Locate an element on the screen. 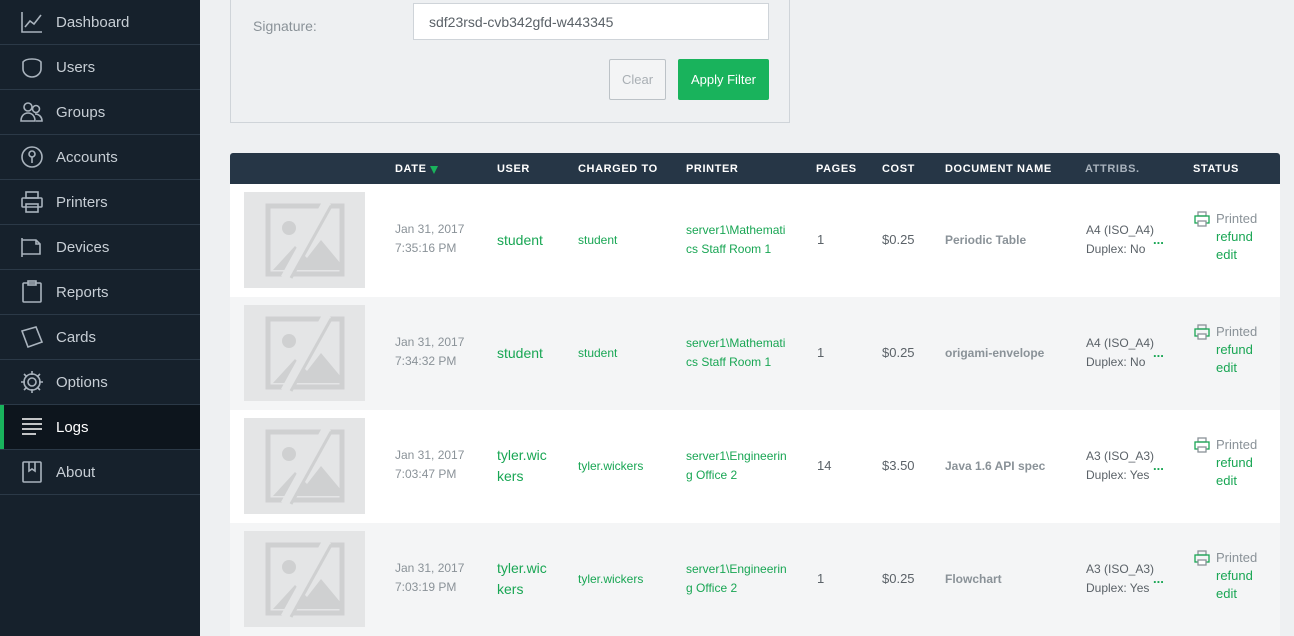  duplex-value: Duplex: Yes is located at coordinates (1118, 475).